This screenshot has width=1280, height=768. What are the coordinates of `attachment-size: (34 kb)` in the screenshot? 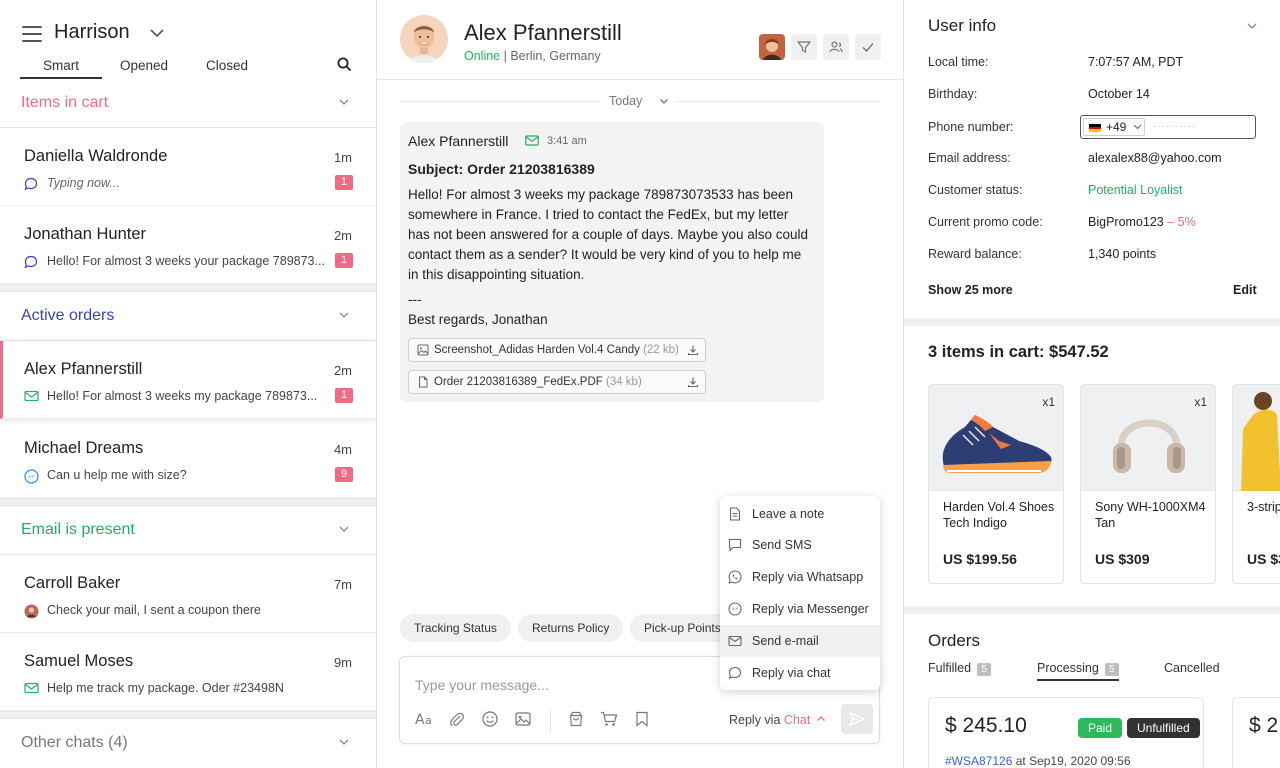 It's located at (623, 382).